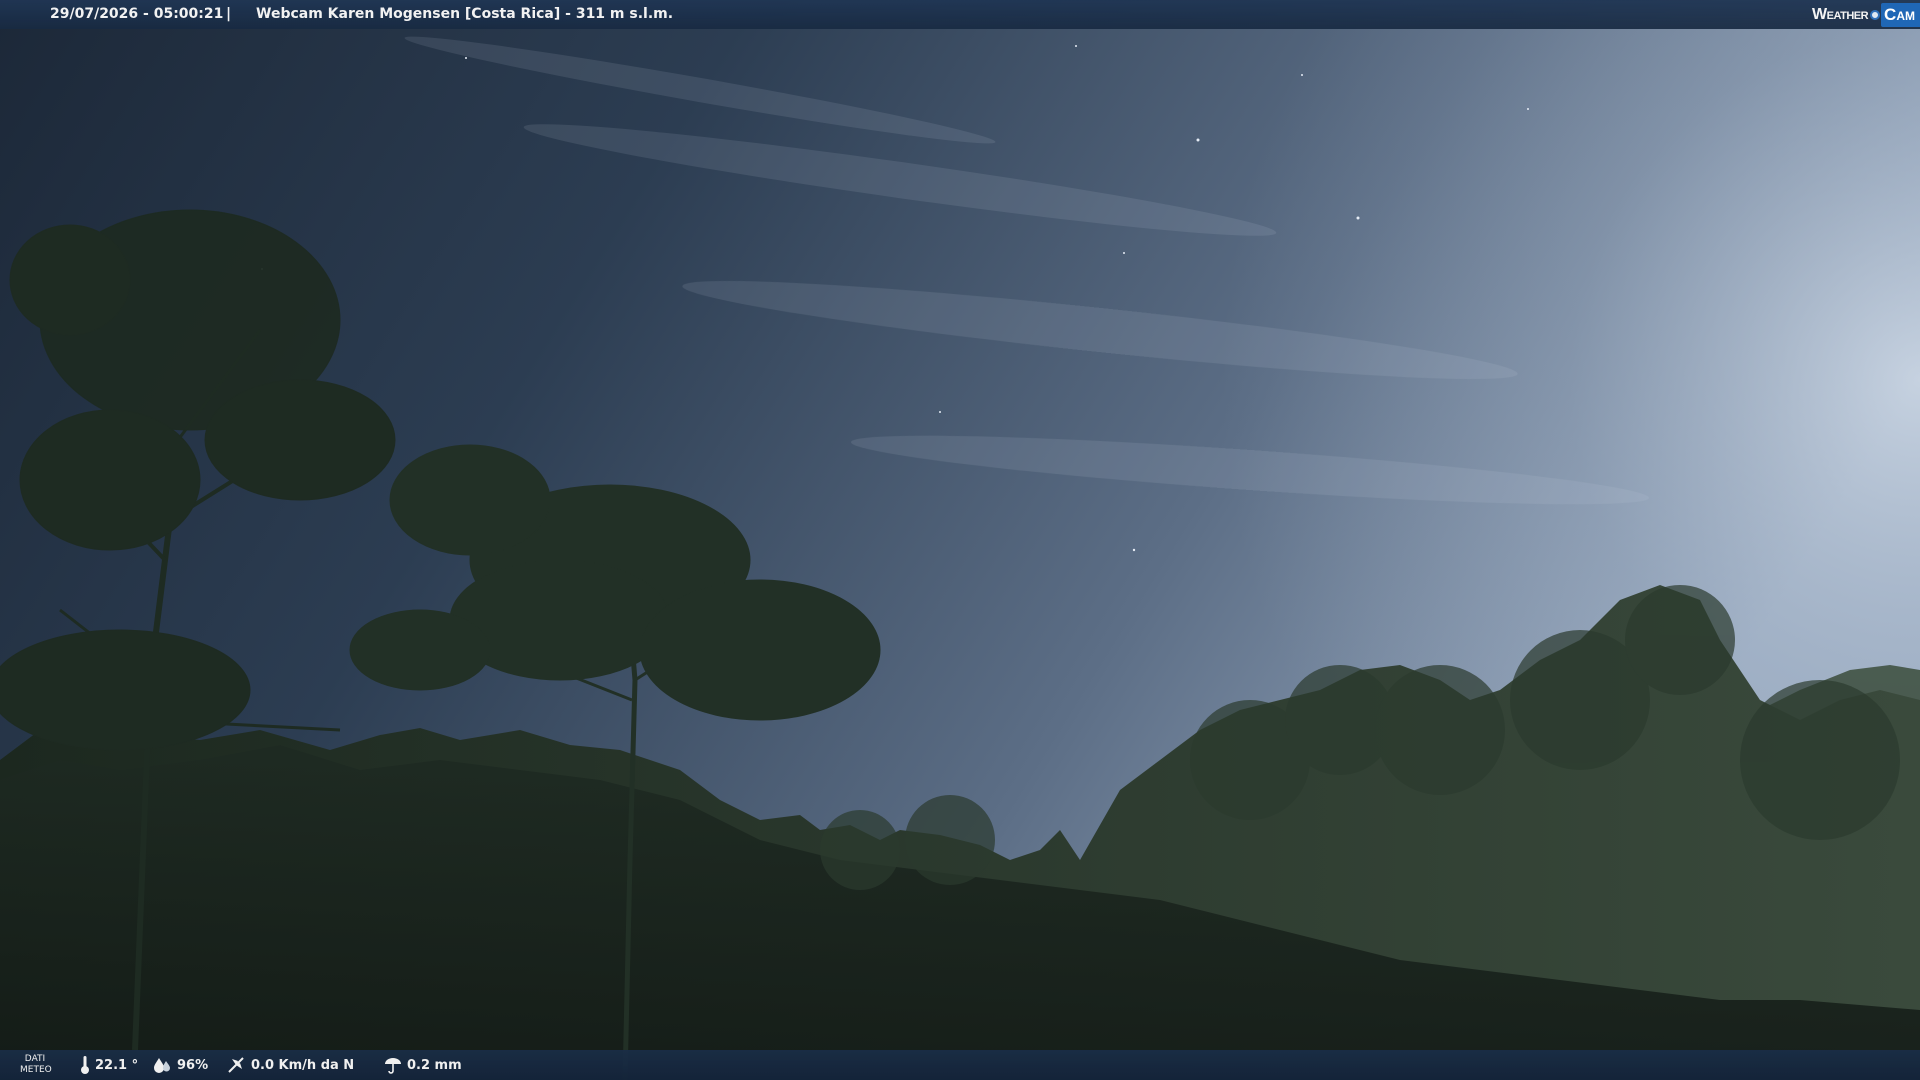 This screenshot has height=1080, width=1920. I want to click on weathercam-logo: Weather Cam, so click(1866, 14).